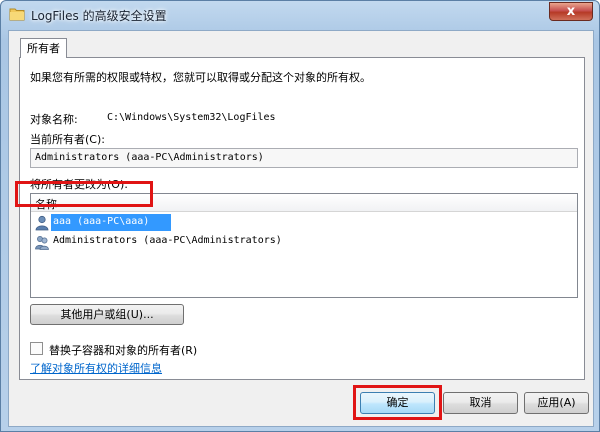 Image resolution: width=600 pixels, height=432 pixels. What do you see at coordinates (191, 117) in the screenshot?
I see `object-name-value: C:\Windows\System32\LogFiles` at bounding box center [191, 117].